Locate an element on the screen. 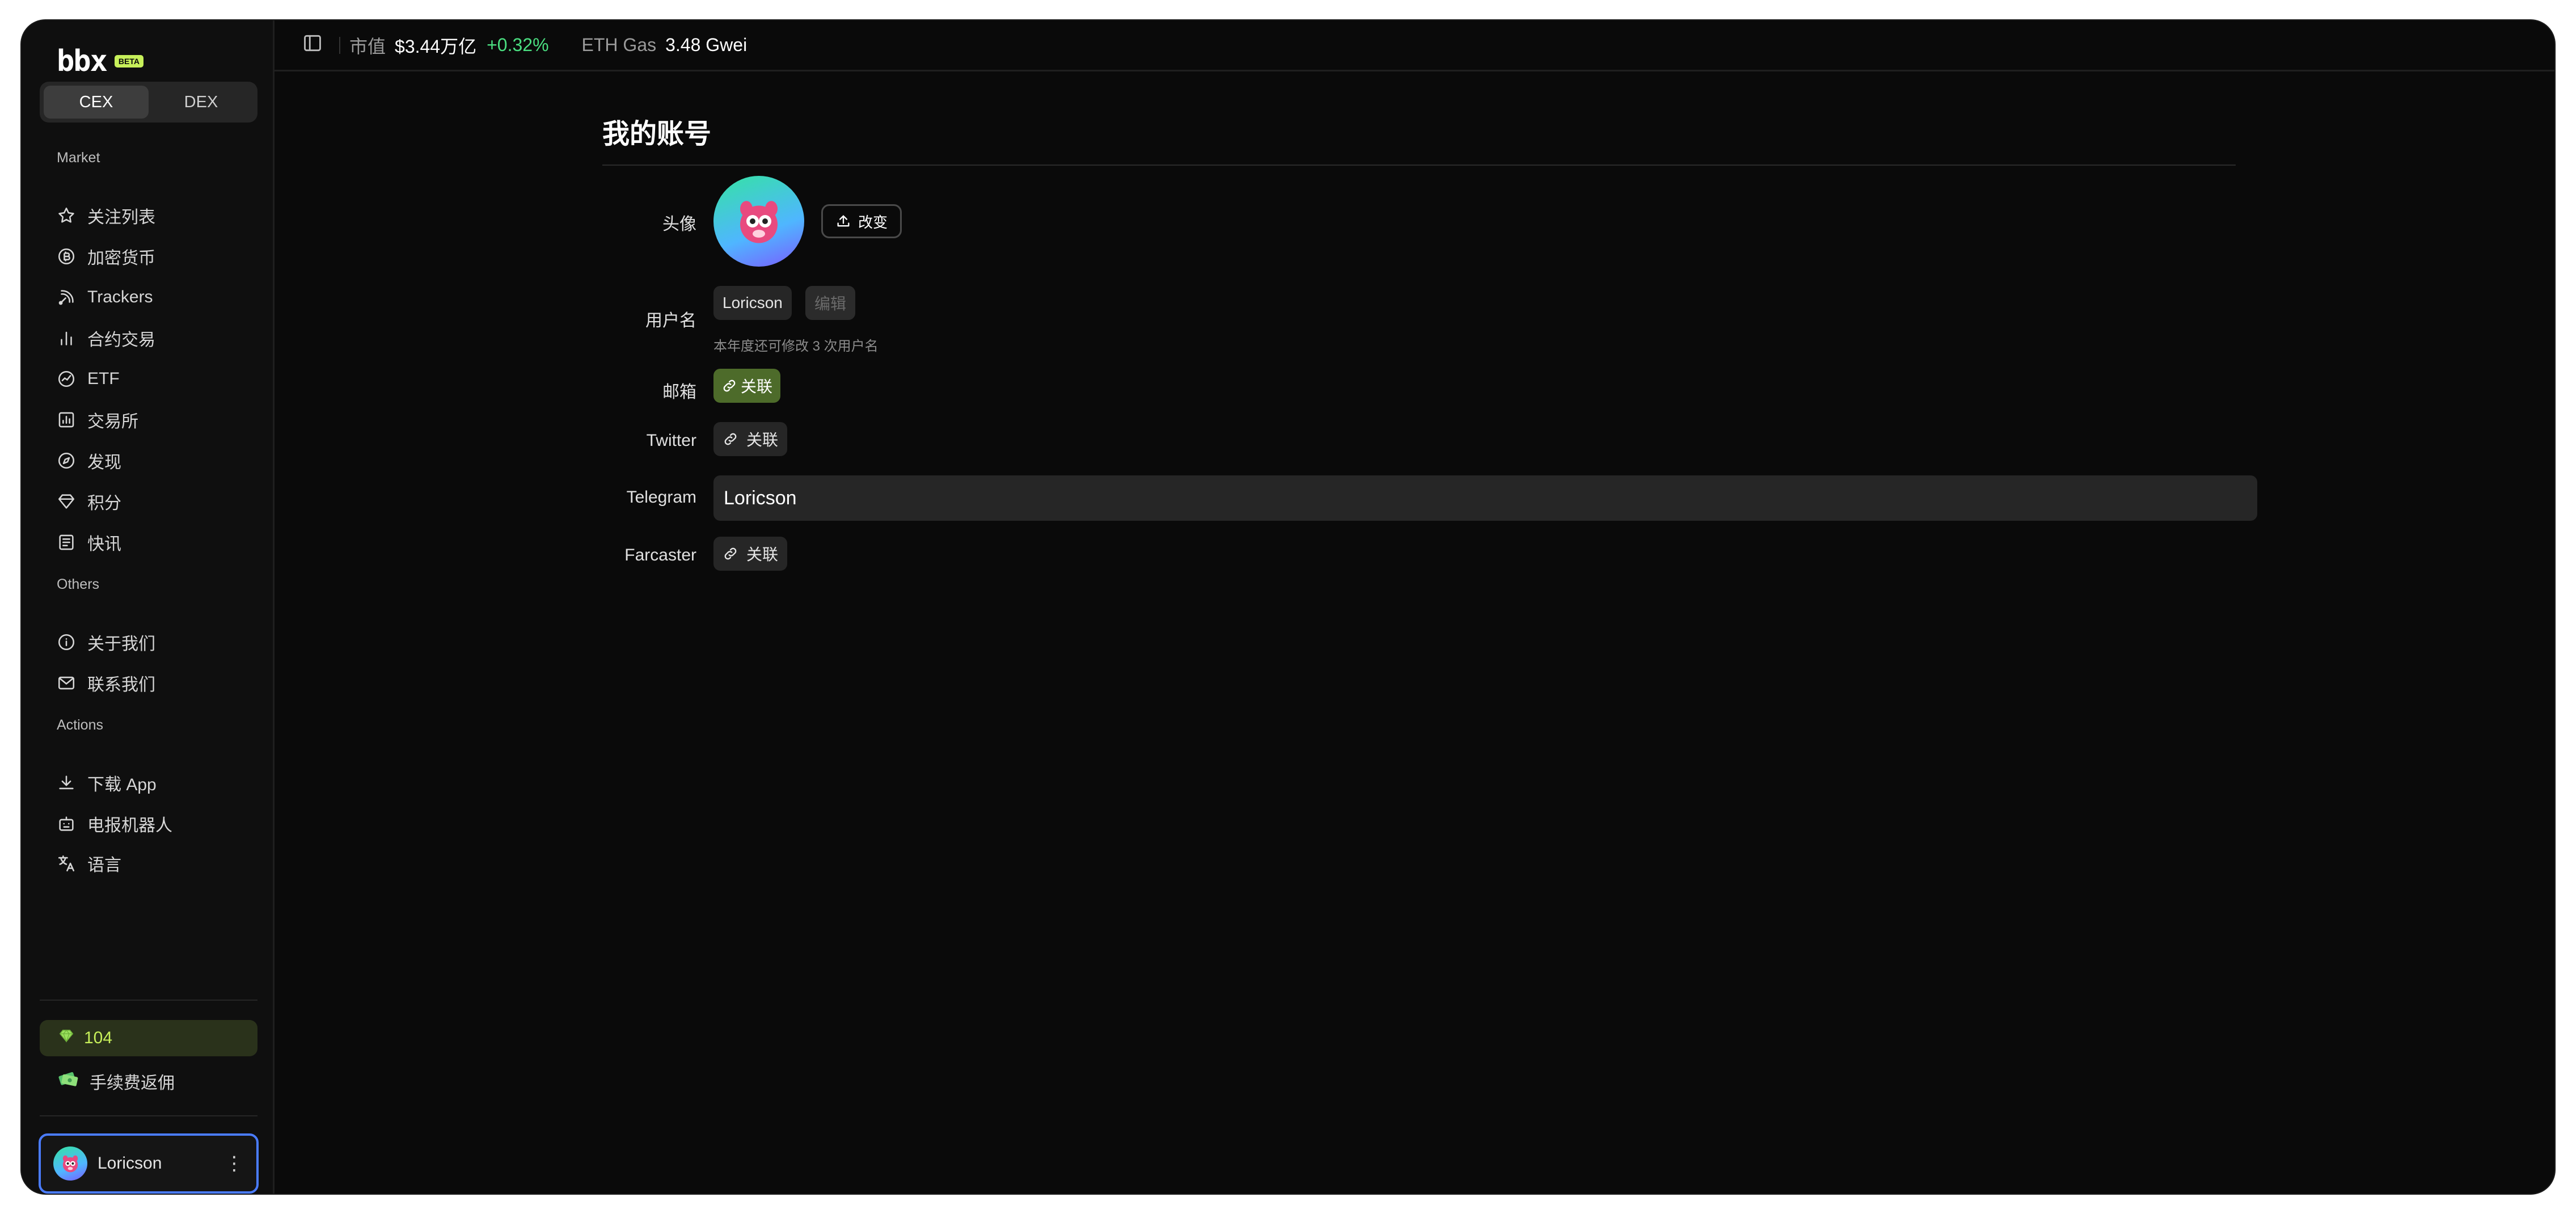 The height and width of the screenshot is (1214, 2576). fee-rebate-link: 手续费返佣 is located at coordinates (116, 1081).